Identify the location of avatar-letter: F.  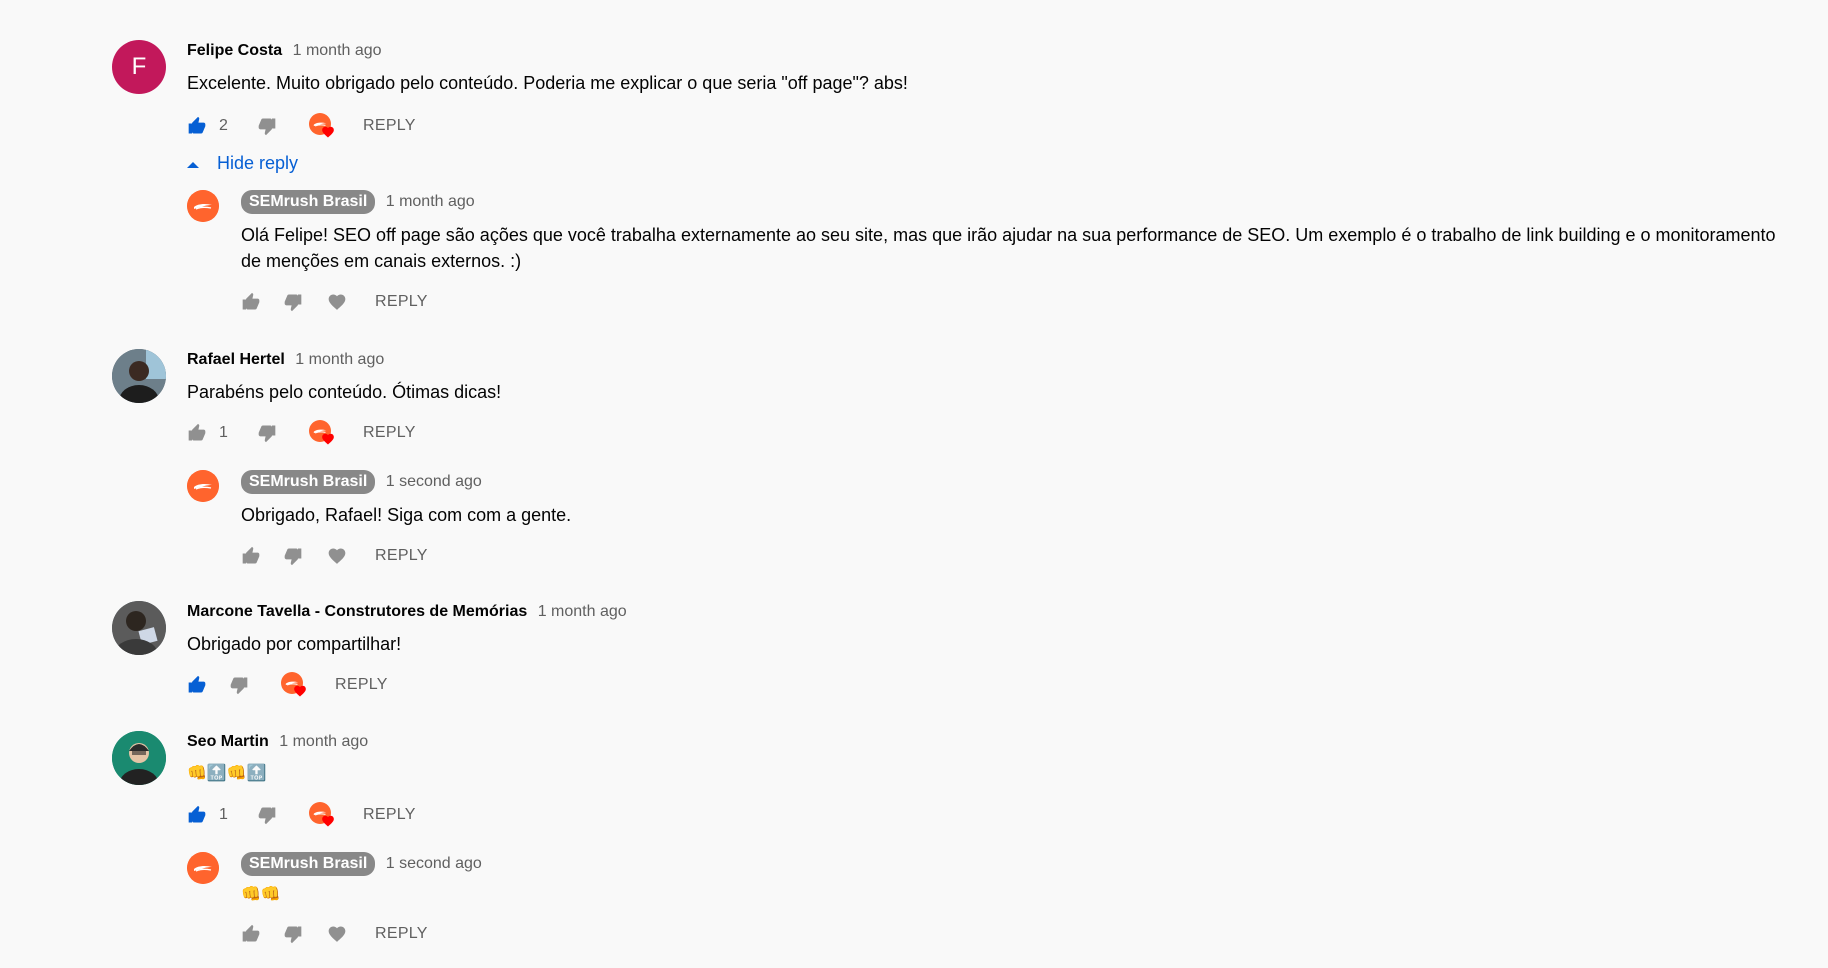
(139, 66).